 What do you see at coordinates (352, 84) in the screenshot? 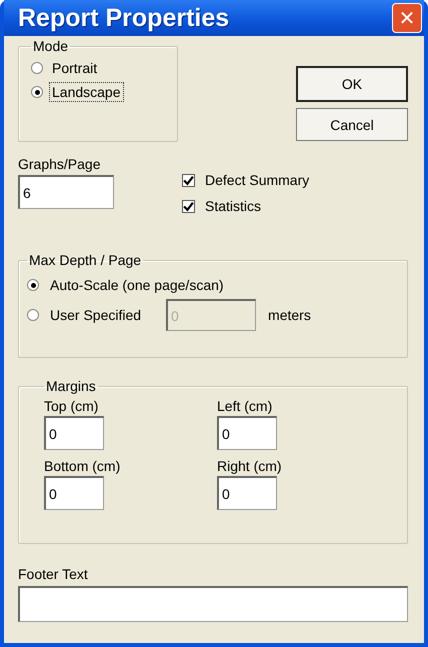
I see `ok-button: OK` at bounding box center [352, 84].